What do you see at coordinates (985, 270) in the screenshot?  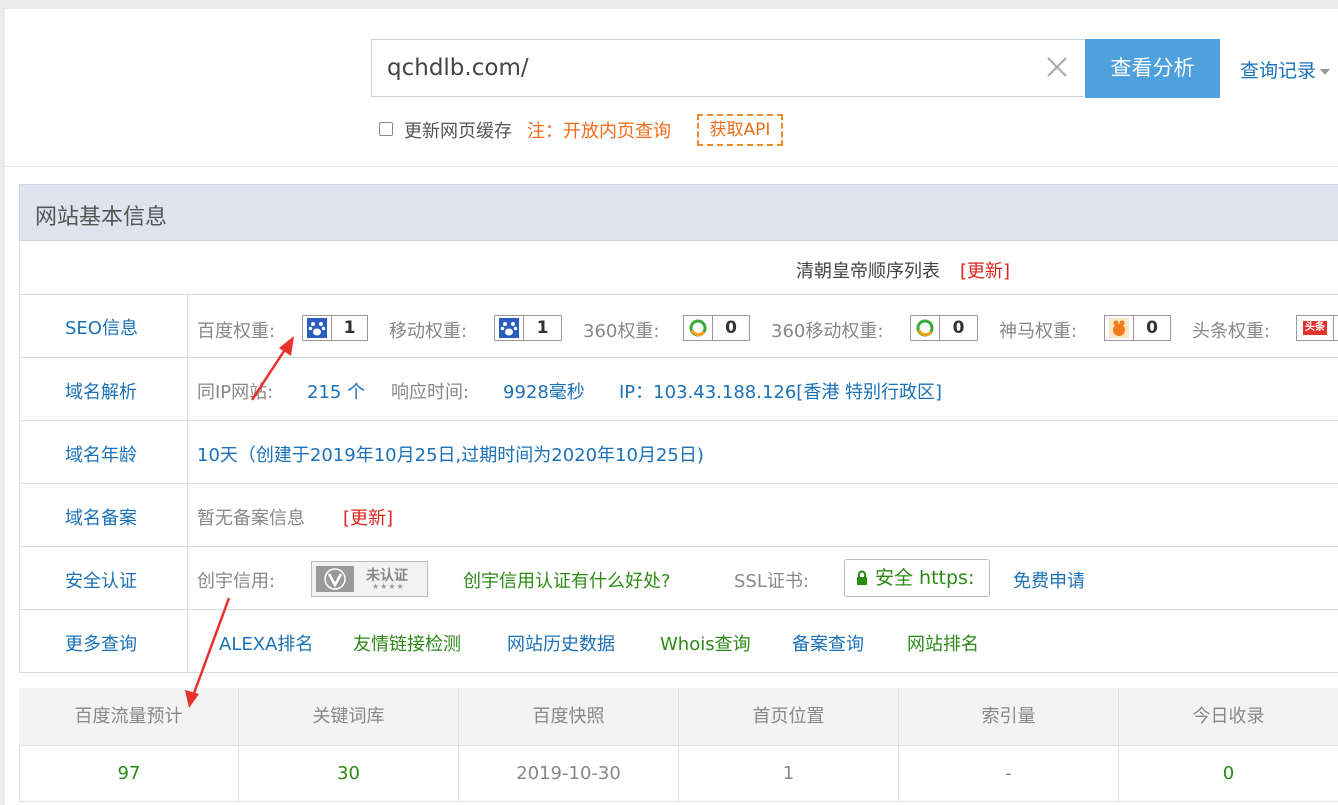 I see `site-title-update-link: [更新]` at bounding box center [985, 270].